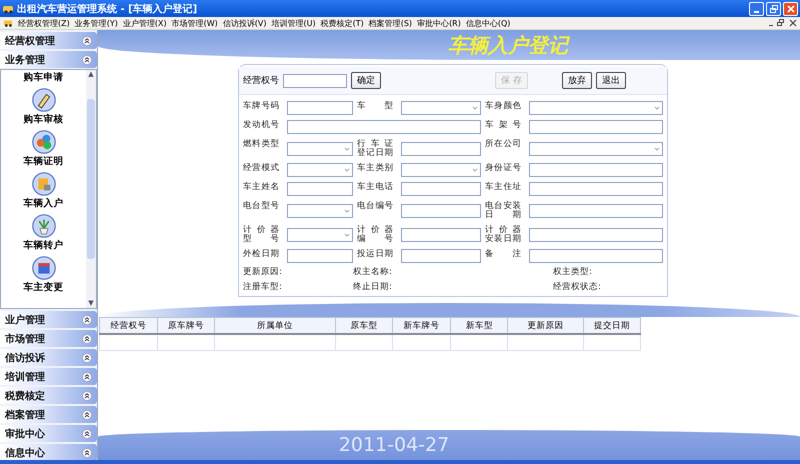 The height and width of the screenshot is (464, 800). Describe the element at coordinates (44, 275) in the screenshot. I see `sidebar-item: 车主变更` at that location.